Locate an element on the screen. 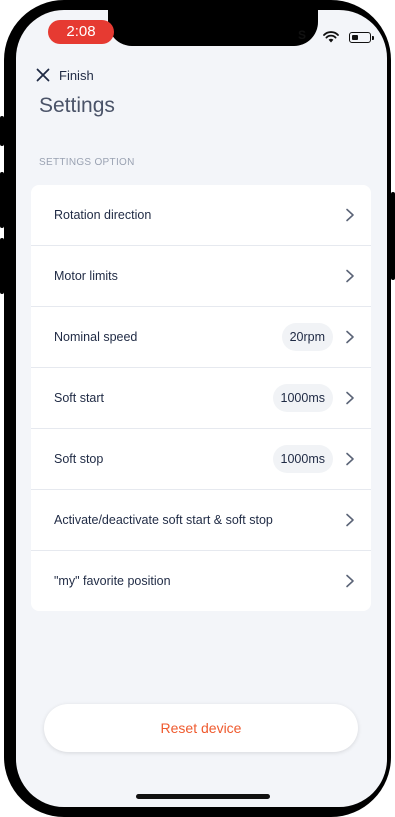 The width and height of the screenshot is (395, 817). row-label: Soft start is located at coordinates (79, 398).